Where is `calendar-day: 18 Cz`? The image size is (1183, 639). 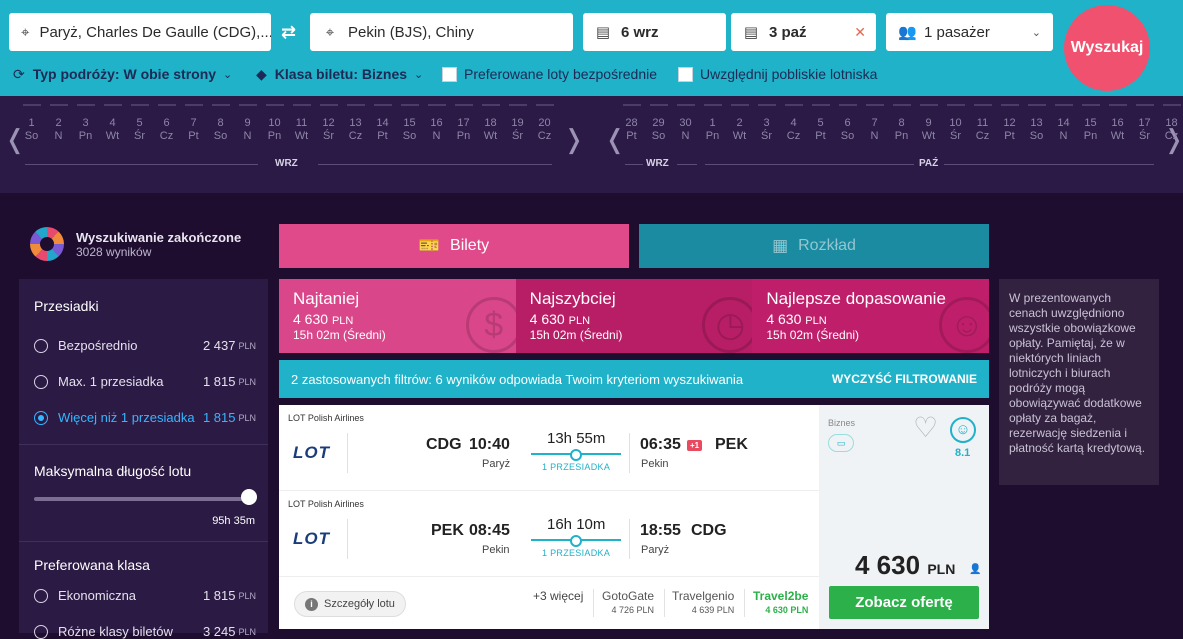
calendar-day: 18 Cz is located at coordinates (1170, 123).